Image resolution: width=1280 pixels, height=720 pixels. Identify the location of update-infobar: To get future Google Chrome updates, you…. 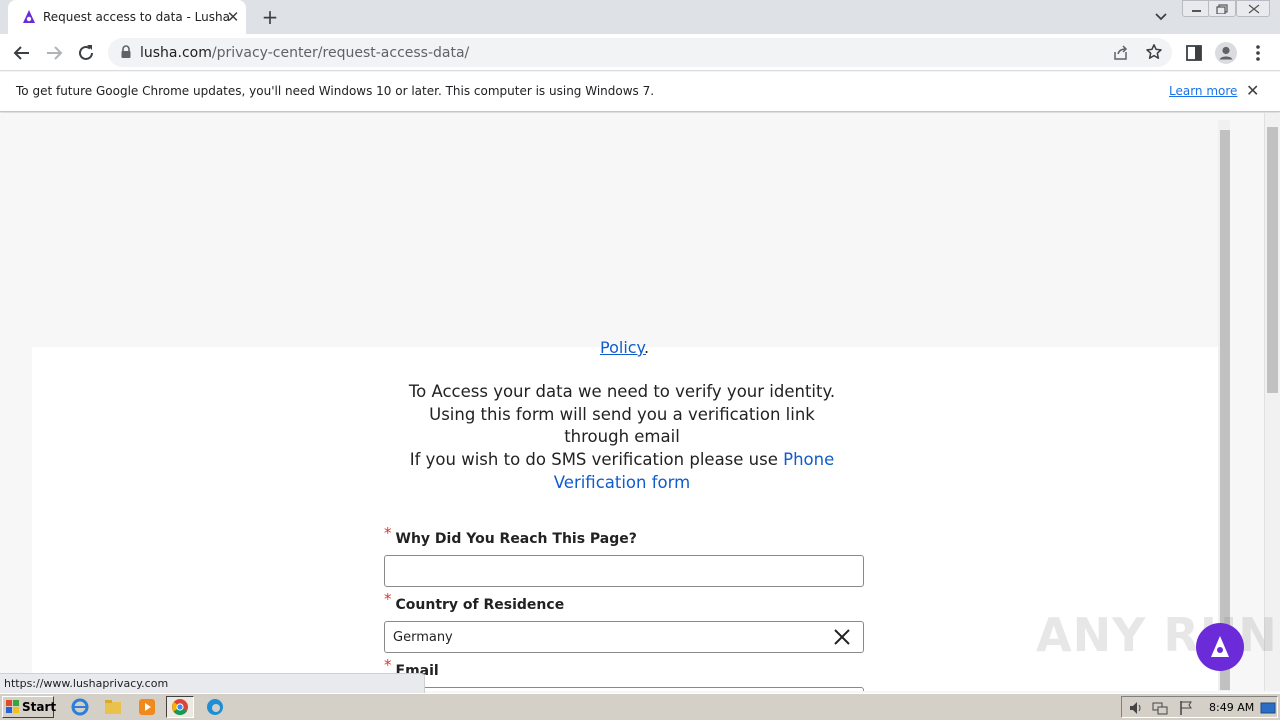
(640, 92).